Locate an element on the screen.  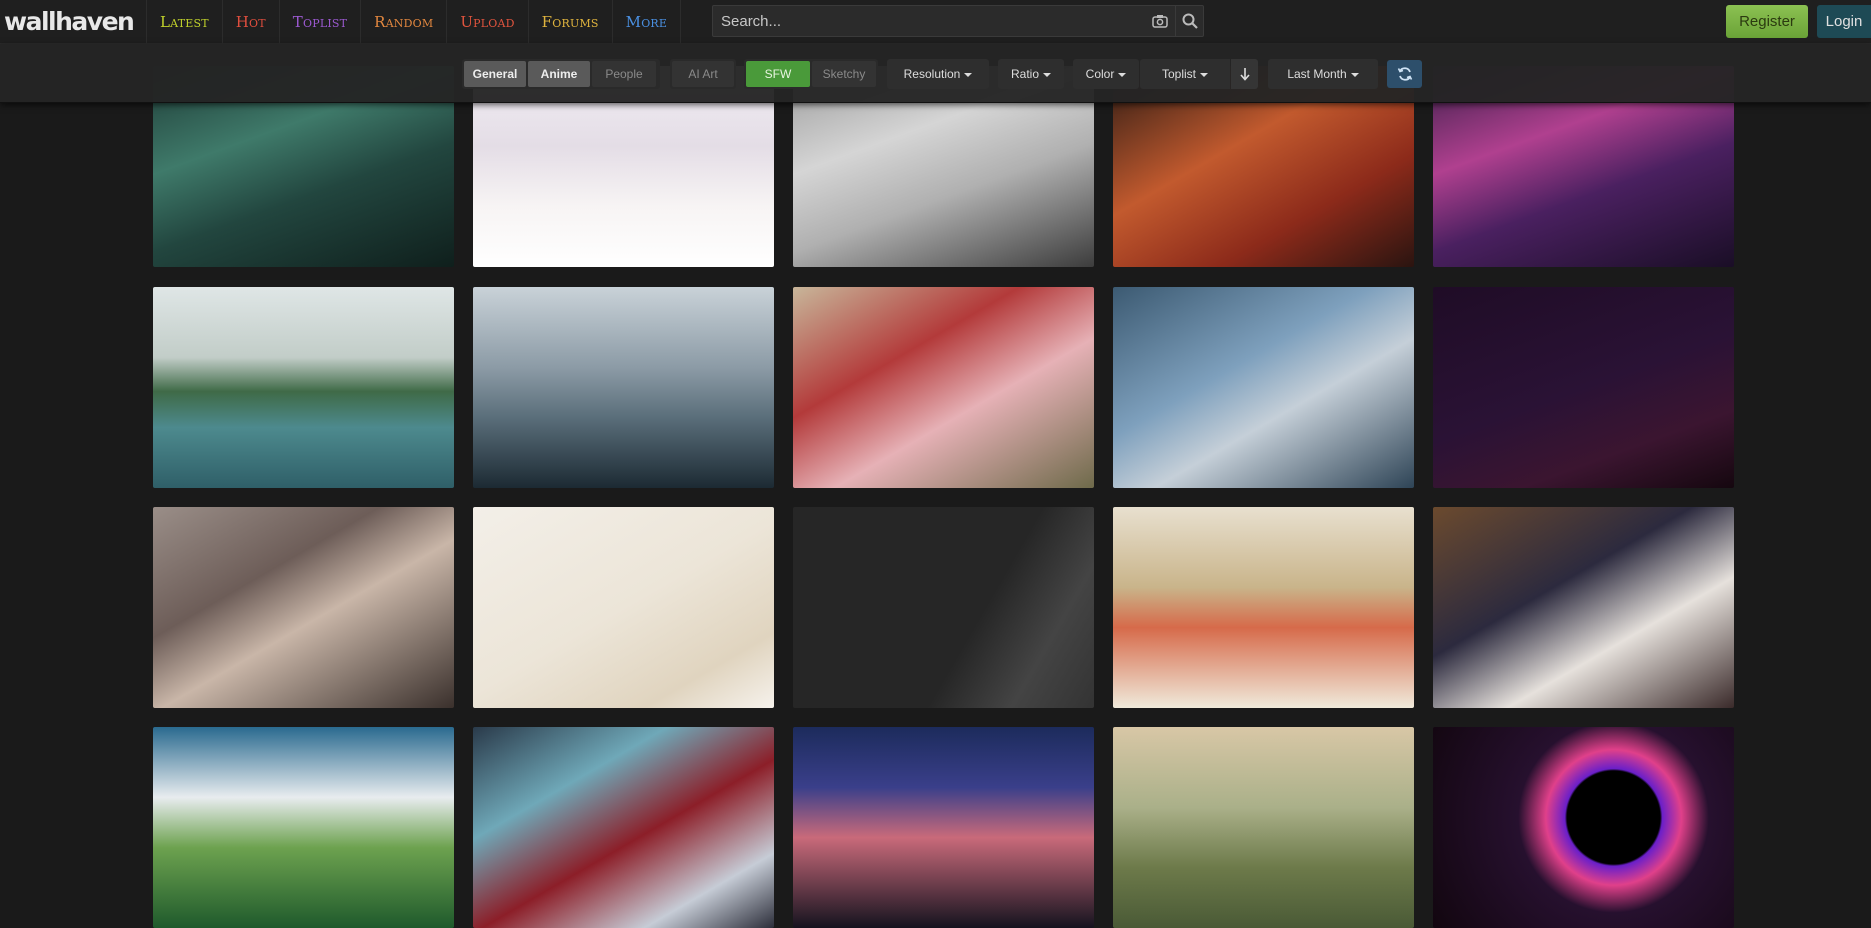
nav-random-label: Random is located at coordinates (404, 22).